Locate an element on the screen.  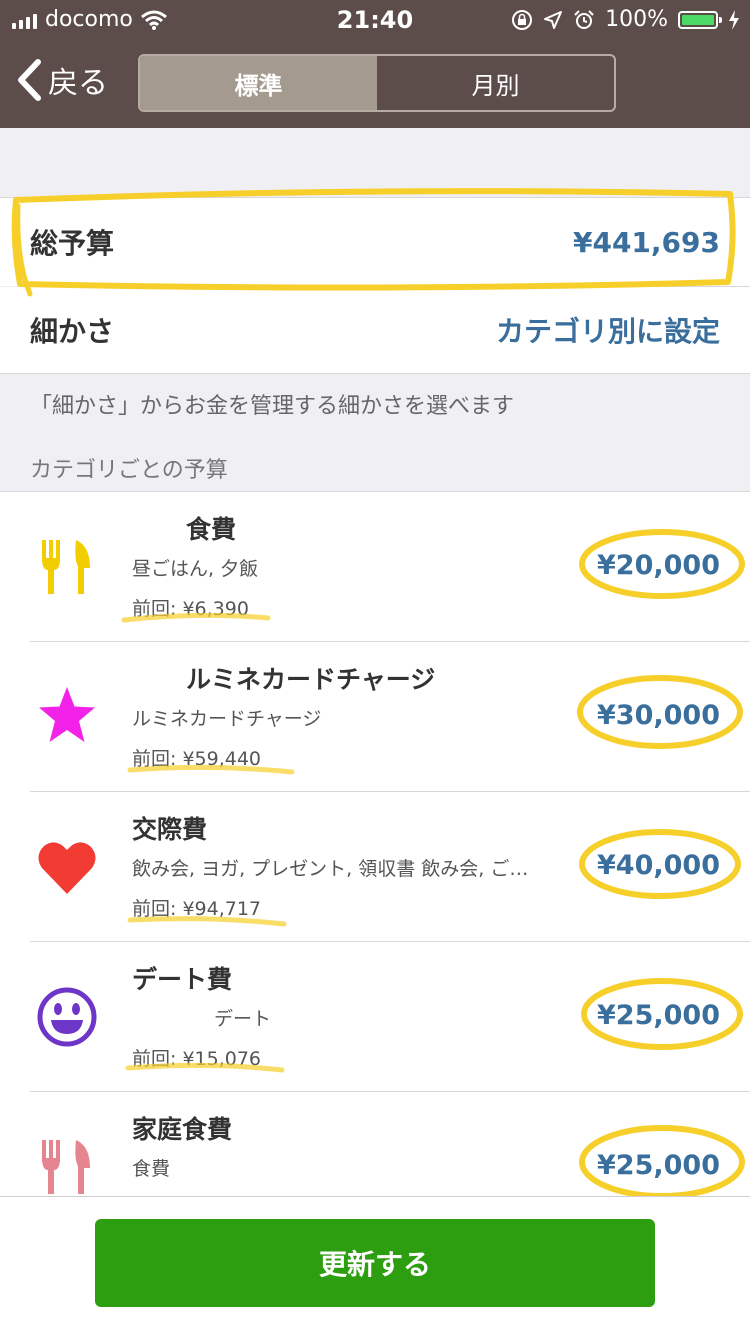
category-sub: デート is located at coordinates (243, 1019).